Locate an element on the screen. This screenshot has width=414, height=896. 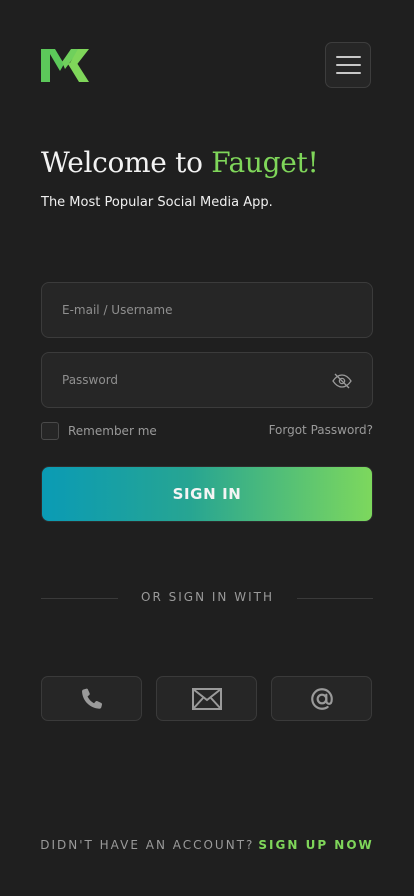
forgot-password-link: Forgot Password? is located at coordinates (321, 430).